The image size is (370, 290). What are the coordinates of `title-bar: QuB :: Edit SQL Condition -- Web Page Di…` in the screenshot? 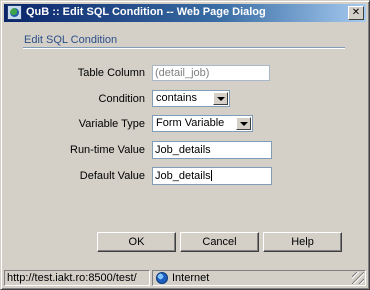 It's located at (185, 13).